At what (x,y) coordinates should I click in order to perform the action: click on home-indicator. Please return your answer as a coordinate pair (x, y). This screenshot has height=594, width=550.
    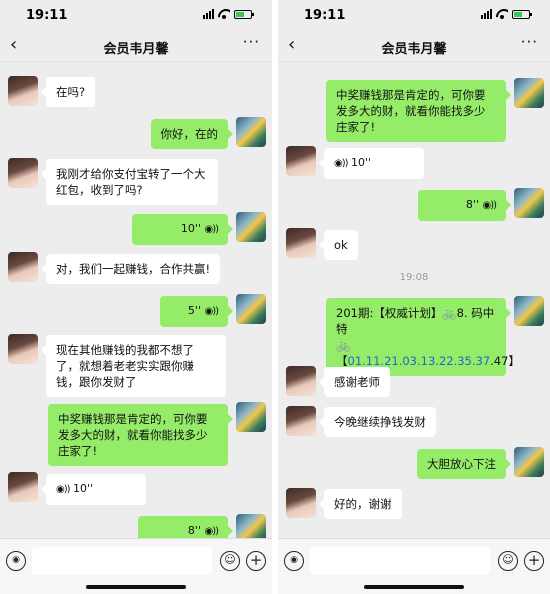
    Looking at the image, I should click on (414, 587).